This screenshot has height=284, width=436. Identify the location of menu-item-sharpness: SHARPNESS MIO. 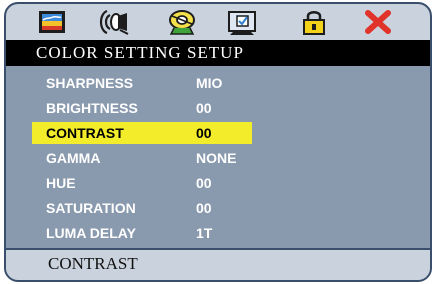
(142, 83).